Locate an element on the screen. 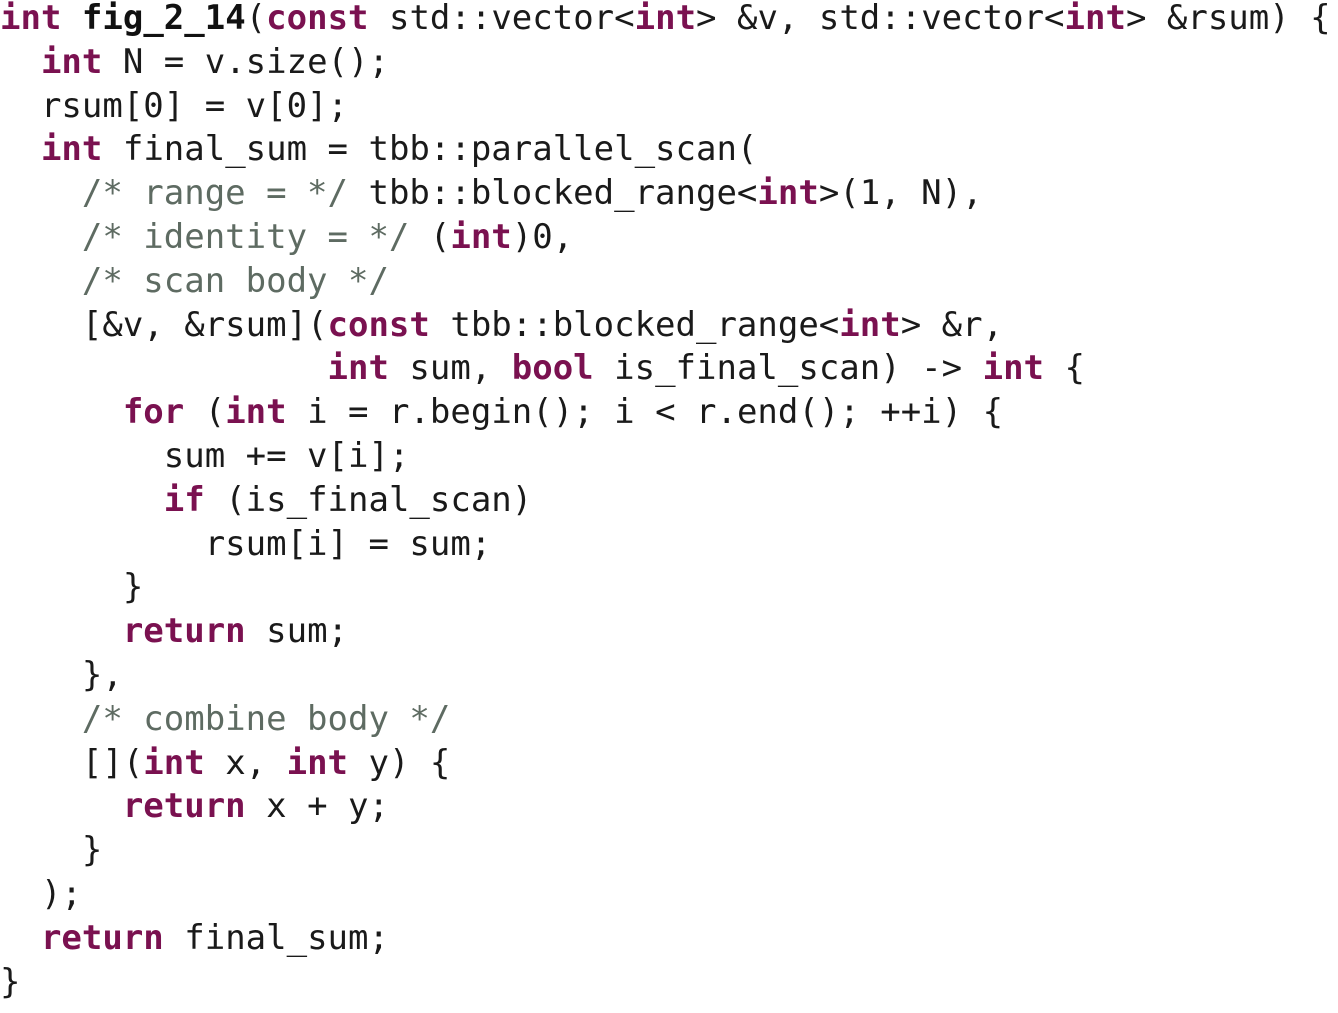 The image size is (1338, 1013). code-line: int sum, bool is_final_scan) -> int { is located at coordinates (669, 369).